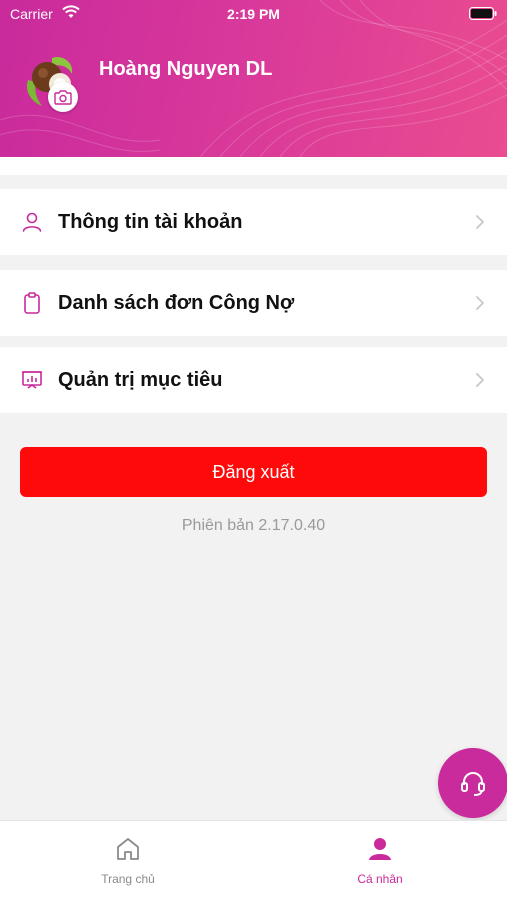 The height and width of the screenshot is (900, 507). I want to click on support-button, so click(472, 783).